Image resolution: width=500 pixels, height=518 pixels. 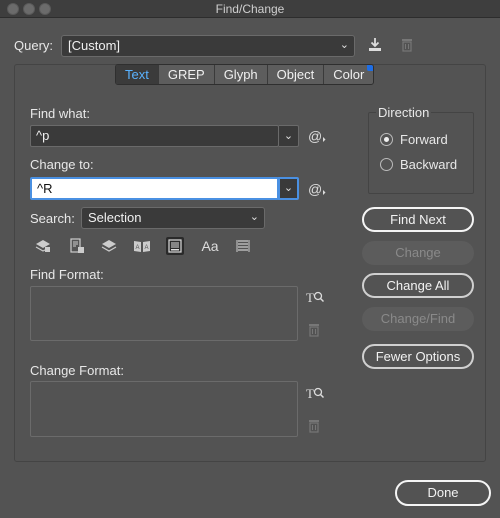 I want to click on tab-color-label: Color, so click(x=349, y=74).